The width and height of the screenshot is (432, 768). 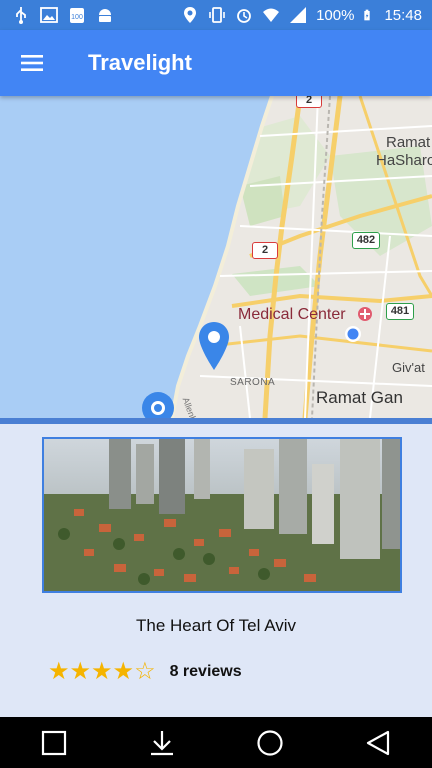 What do you see at coordinates (367, 15) in the screenshot?
I see `battery-charging-icon` at bounding box center [367, 15].